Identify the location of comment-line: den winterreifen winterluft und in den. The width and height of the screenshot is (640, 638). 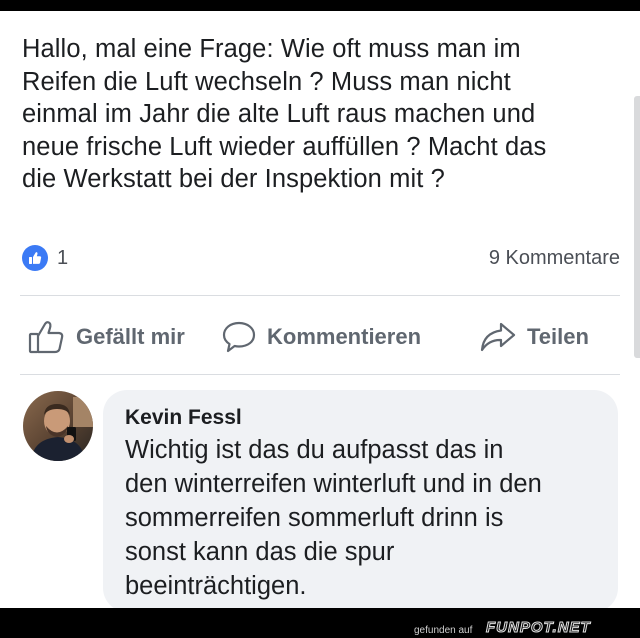
(333, 484).